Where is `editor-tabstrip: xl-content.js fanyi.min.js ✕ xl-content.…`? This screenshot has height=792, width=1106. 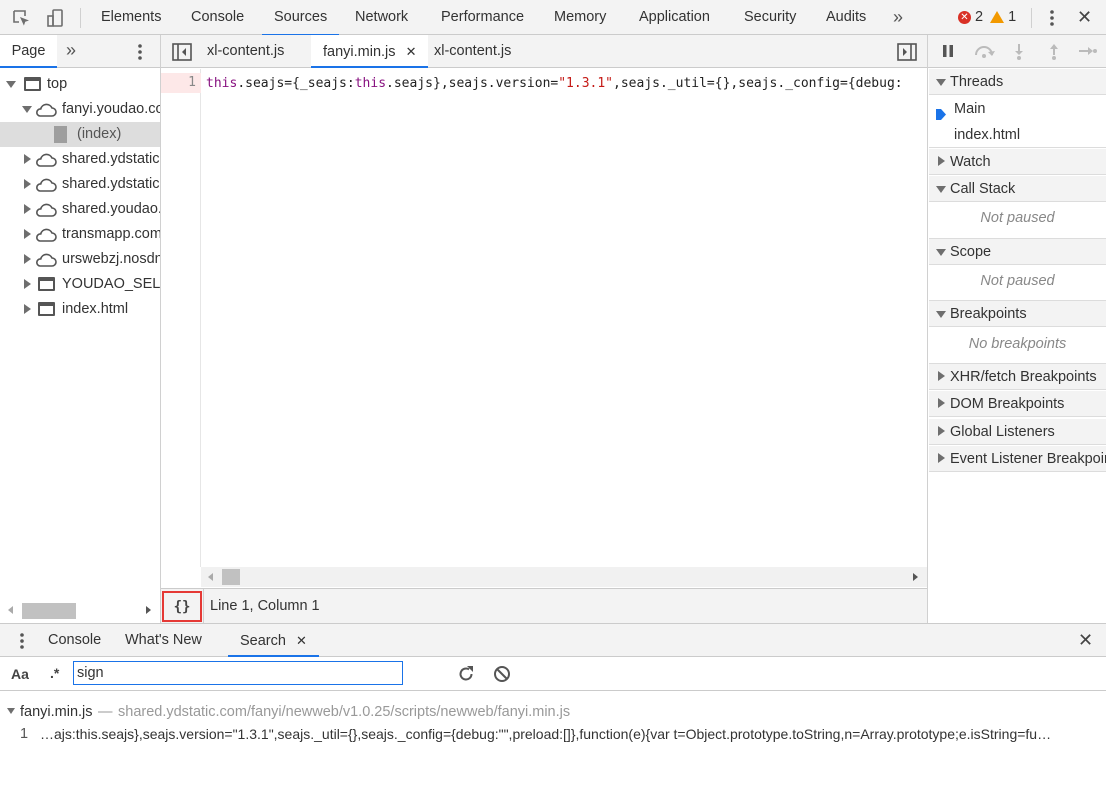 editor-tabstrip: xl-content.js fanyi.min.js ✕ xl-content.… is located at coordinates (544, 51).